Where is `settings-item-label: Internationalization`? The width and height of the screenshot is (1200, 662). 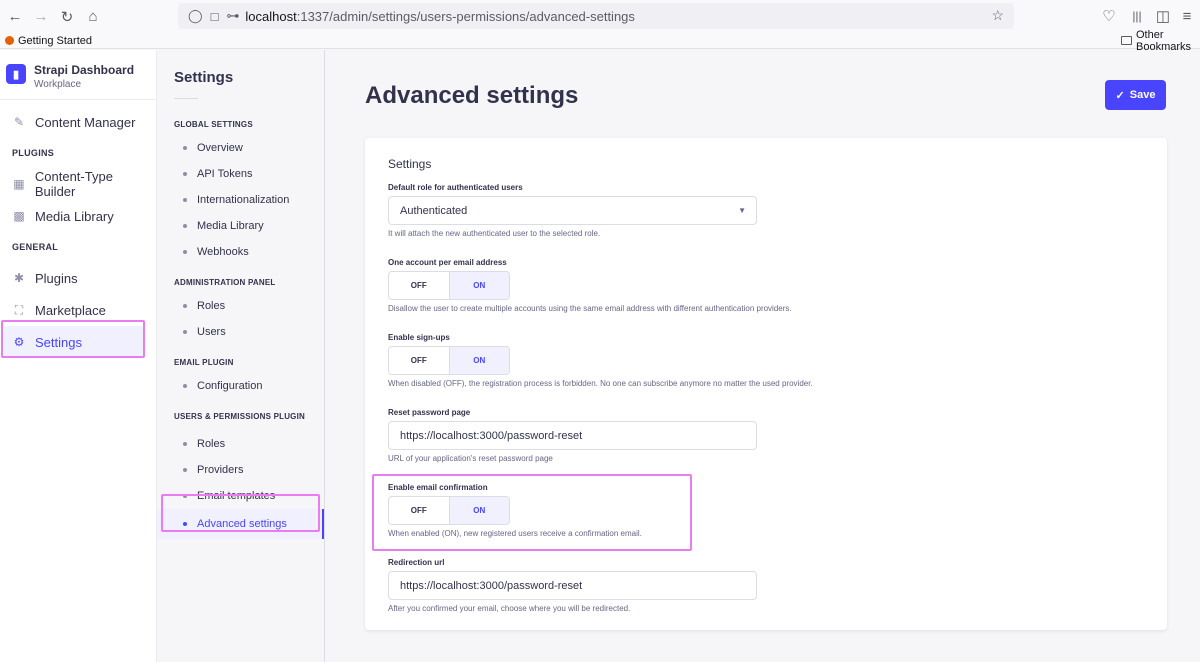 settings-item-label: Internationalization is located at coordinates (243, 200).